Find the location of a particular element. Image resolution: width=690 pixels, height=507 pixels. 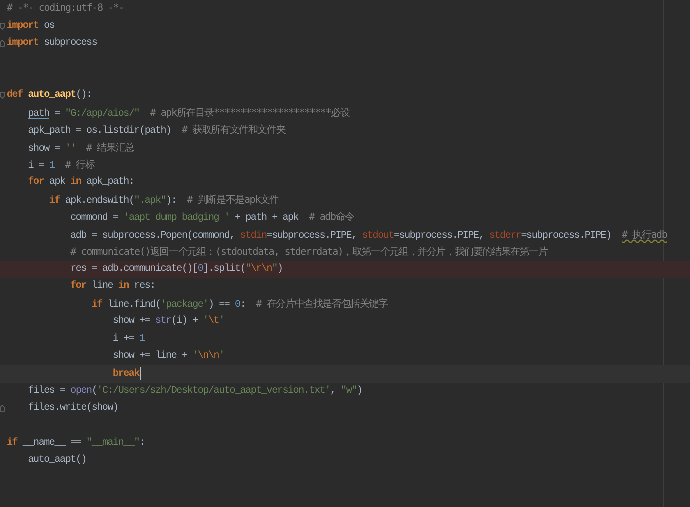

code-line: adb = subprocess.Popen(commond, stdin=subprocess.PIPE, stdout=subprocess.PIPE, stderr=subprocess.PIPE) # 执行adb is located at coordinates (369, 235).